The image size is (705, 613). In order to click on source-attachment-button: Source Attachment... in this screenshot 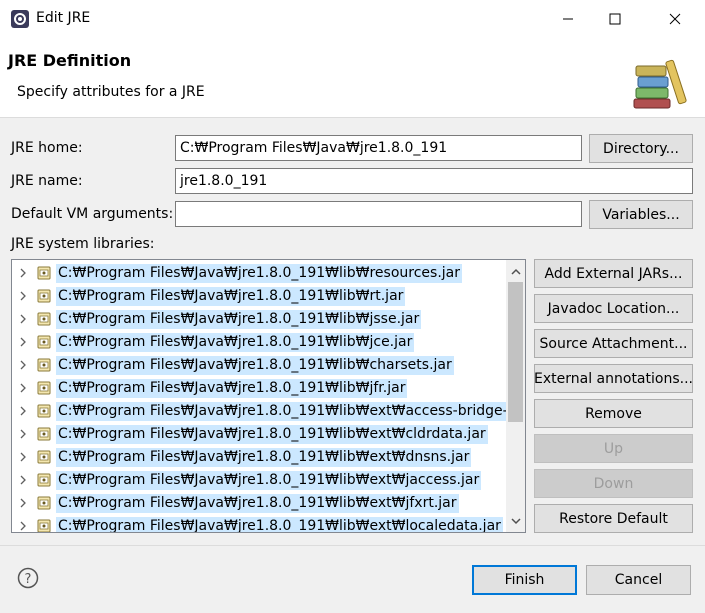, I will do `click(613, 343)`.